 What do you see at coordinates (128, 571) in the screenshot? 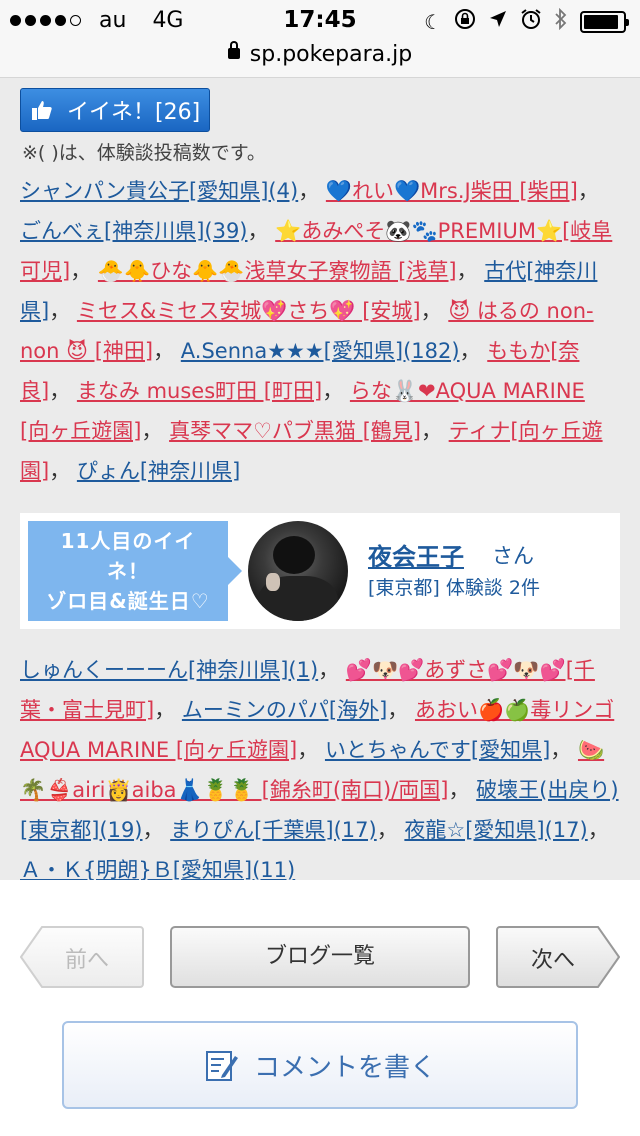
I see `badge-line: ネ！` at bounding box center [128, 571].